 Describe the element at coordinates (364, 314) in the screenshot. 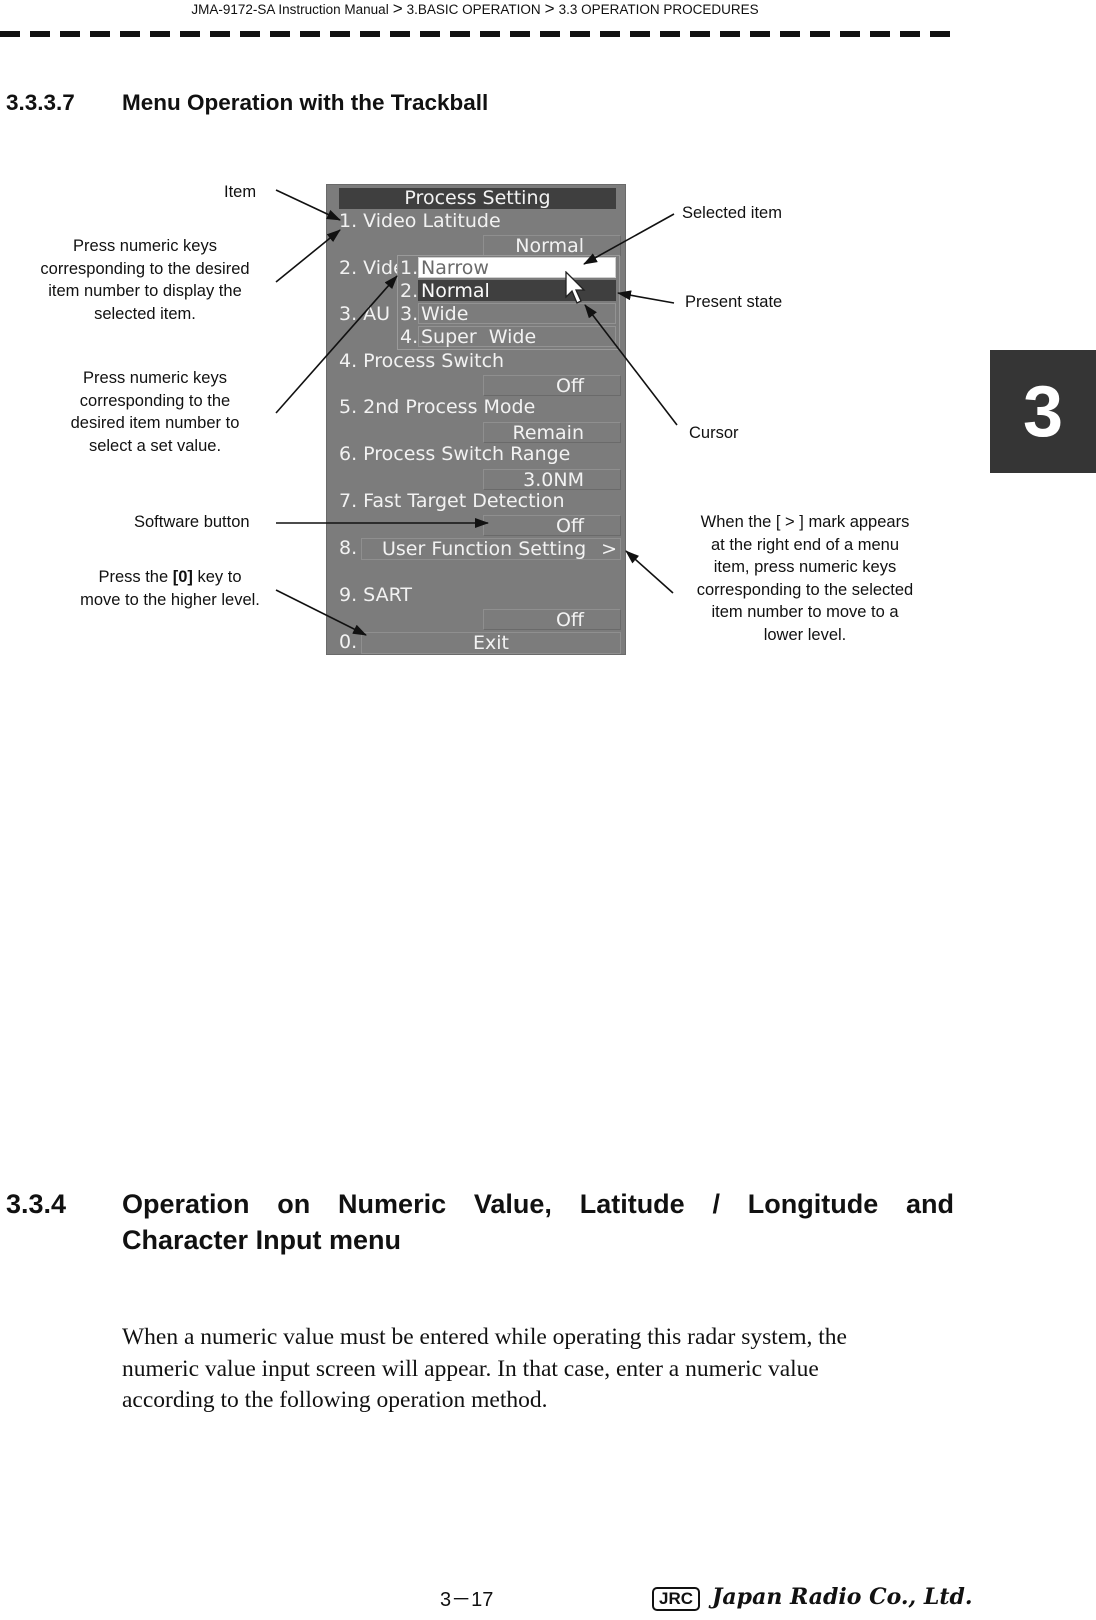

I see `menu-item-3: 3. AU` at that location.